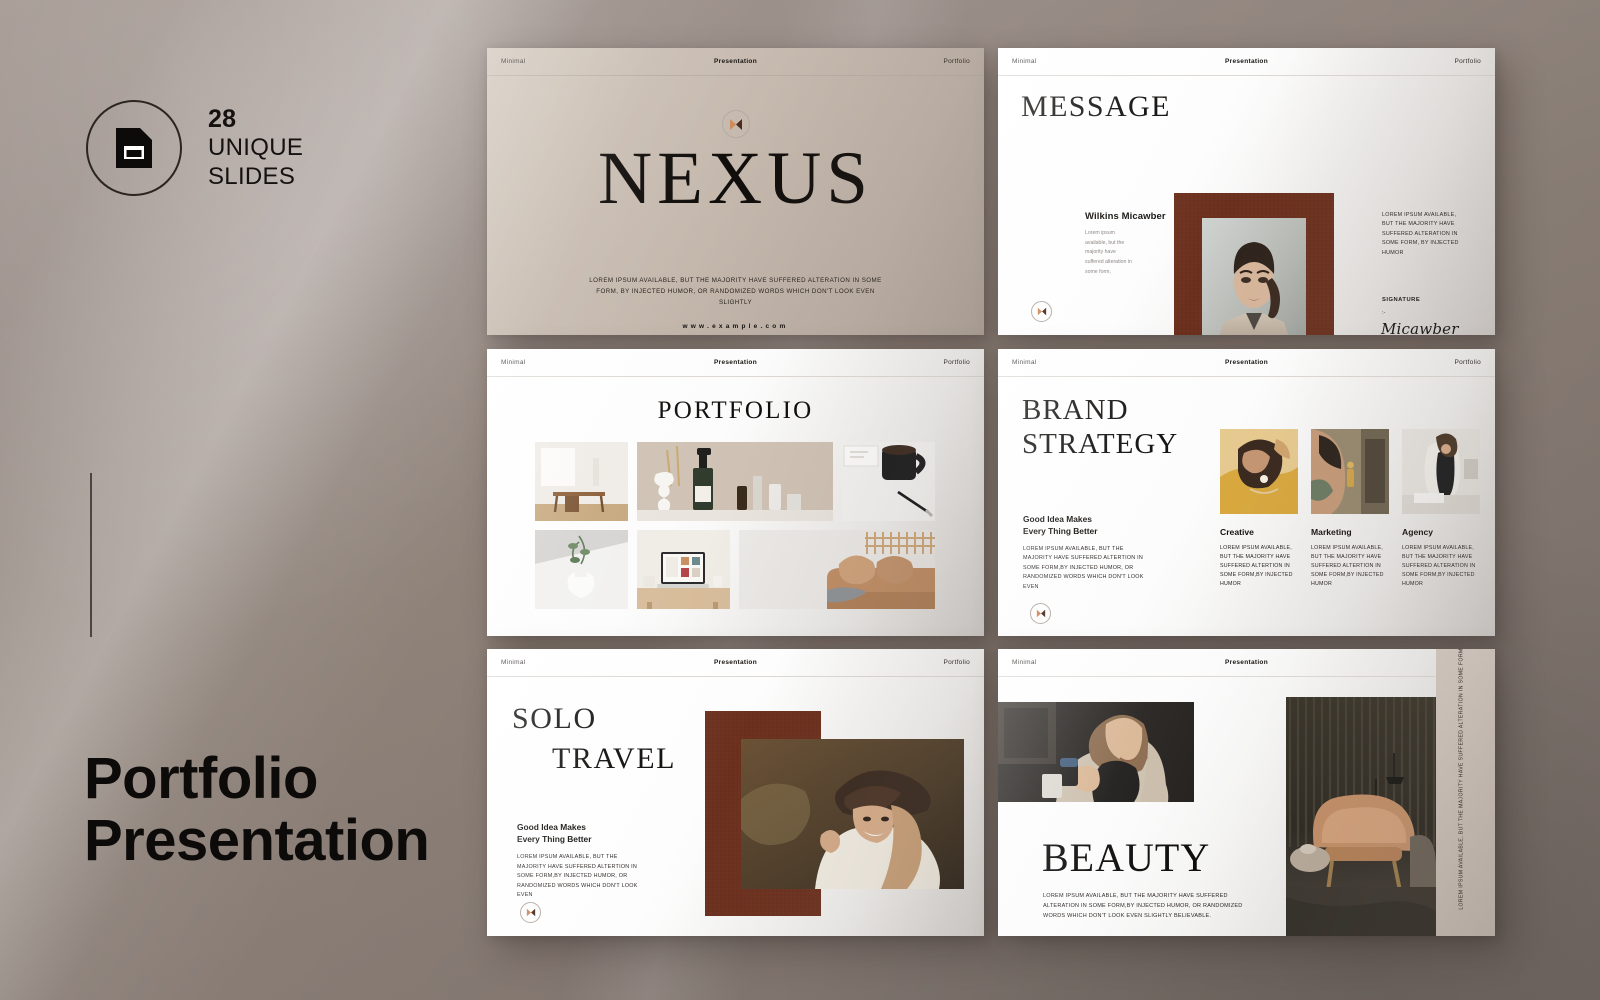  I want to click on beauty-photo-right, so click(1361, 816).